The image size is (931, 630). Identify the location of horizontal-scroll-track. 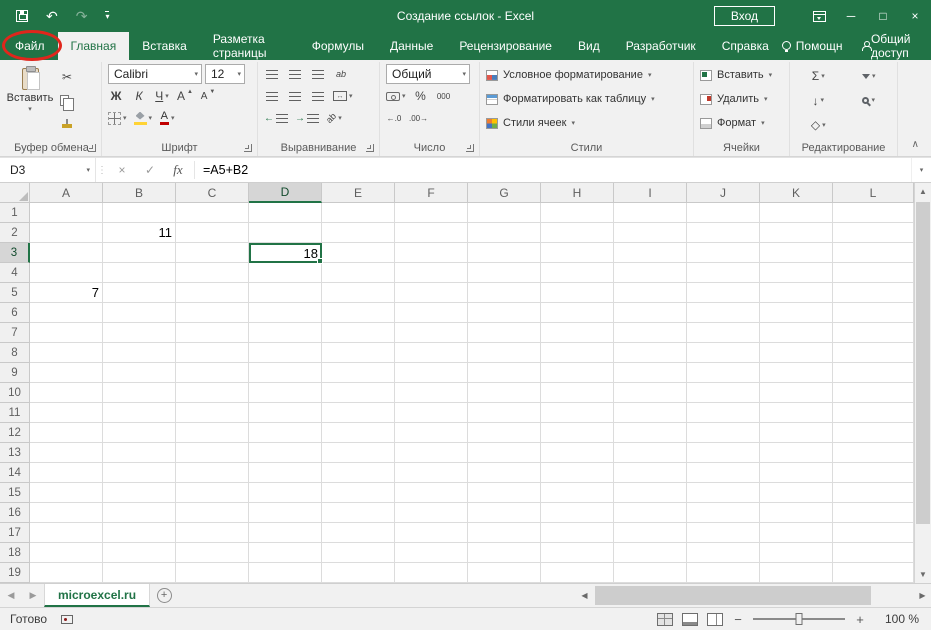
(753, 595).